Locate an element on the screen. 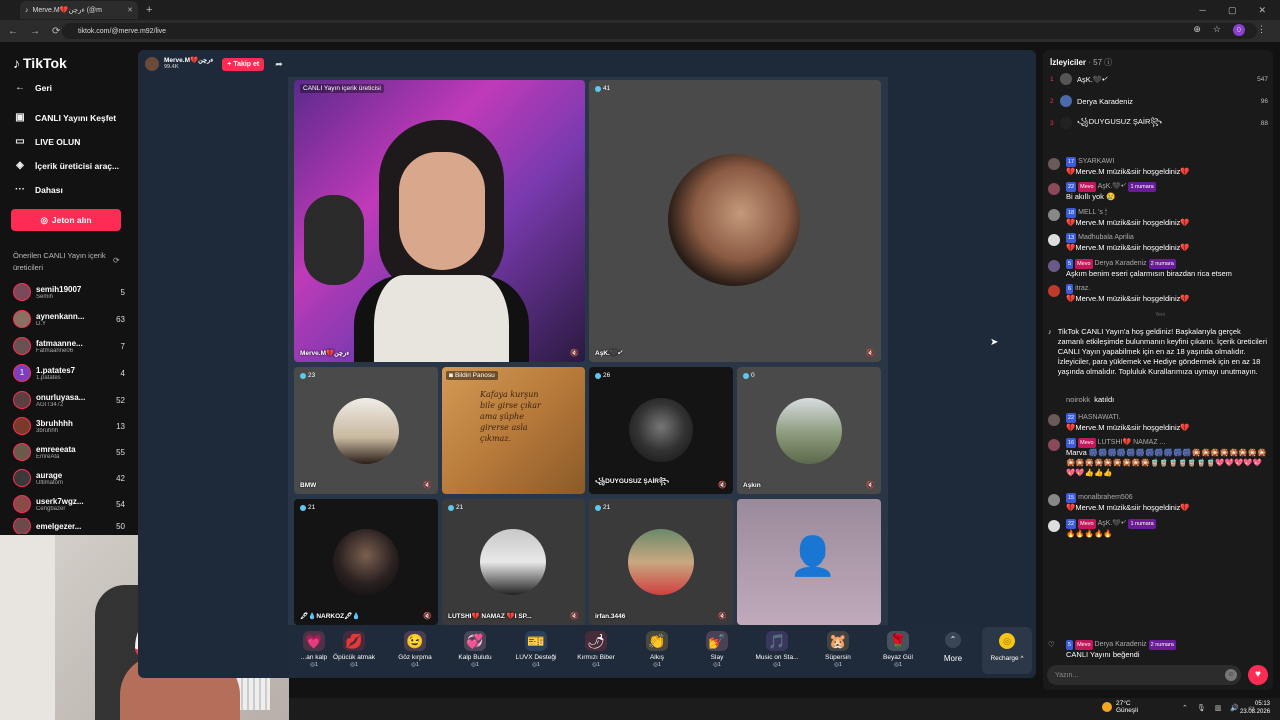 The image size is (1280, 720). chat-user-name: itraz. is located at coordinates (1082, 288).